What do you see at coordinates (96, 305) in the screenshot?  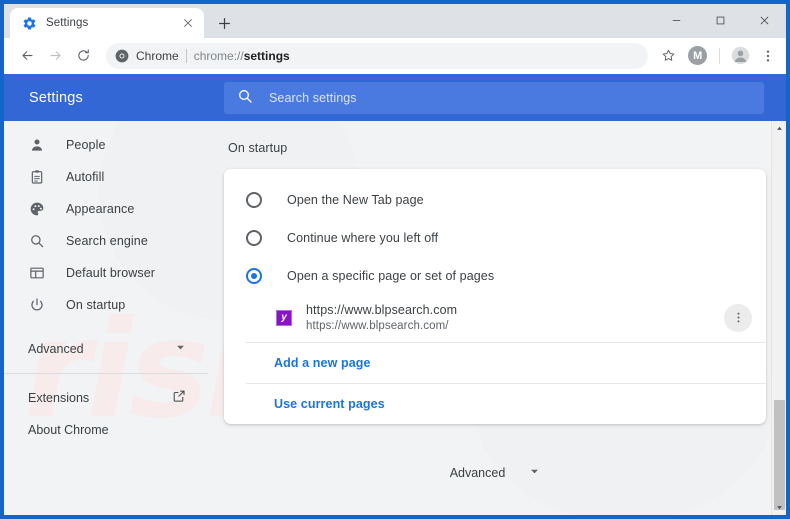 I see `sidebar-item-label: On startup` at bounding box center [96, 305].